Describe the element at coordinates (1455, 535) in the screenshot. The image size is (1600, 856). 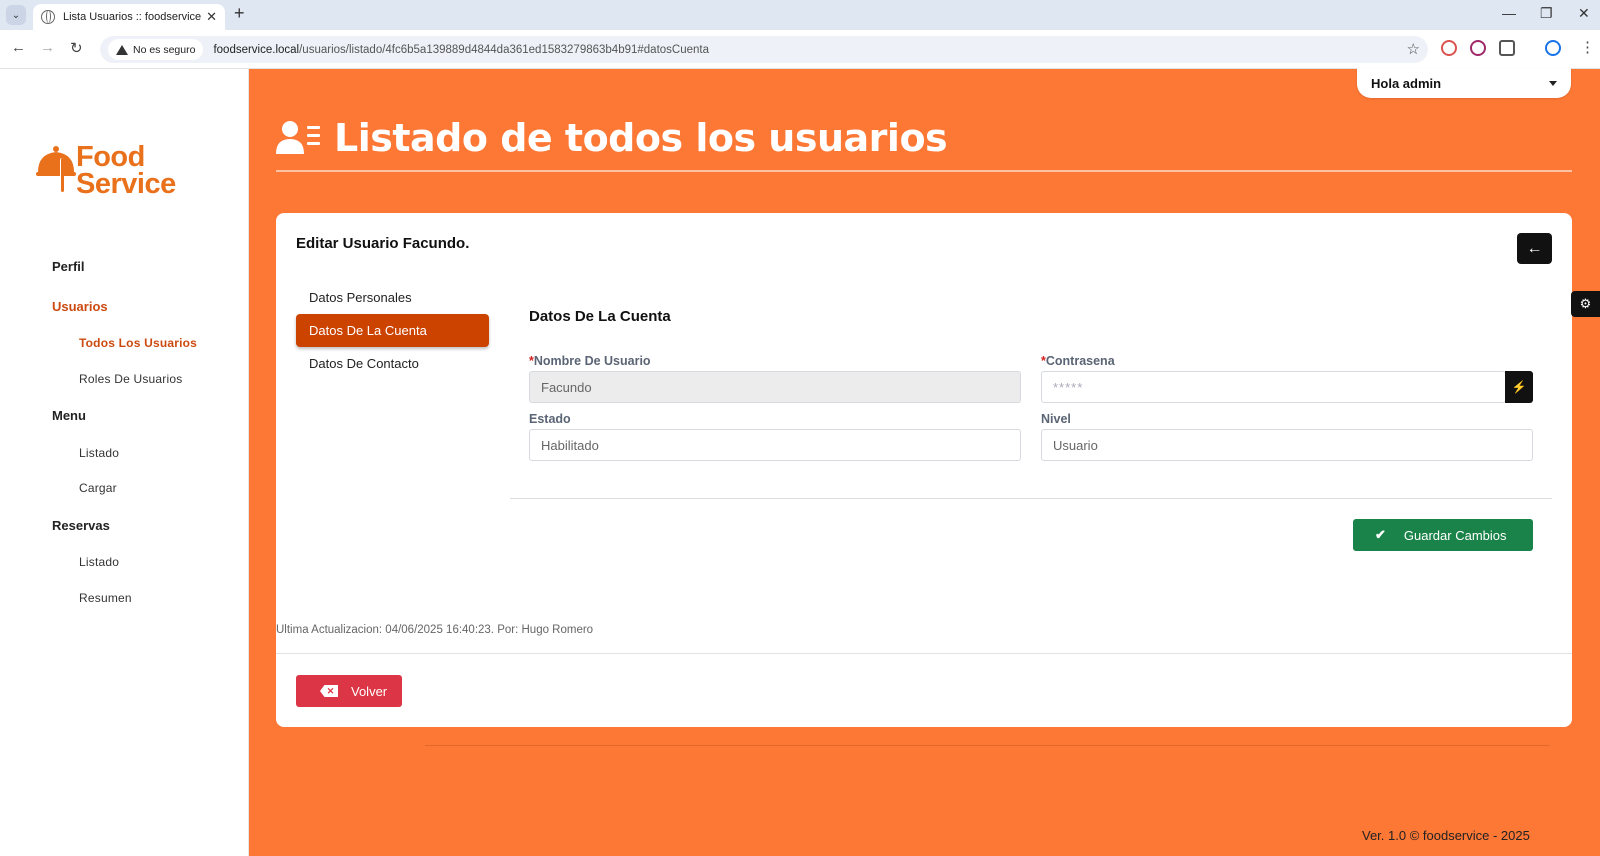
I see `save-label: Guardar Cambios` at that location.